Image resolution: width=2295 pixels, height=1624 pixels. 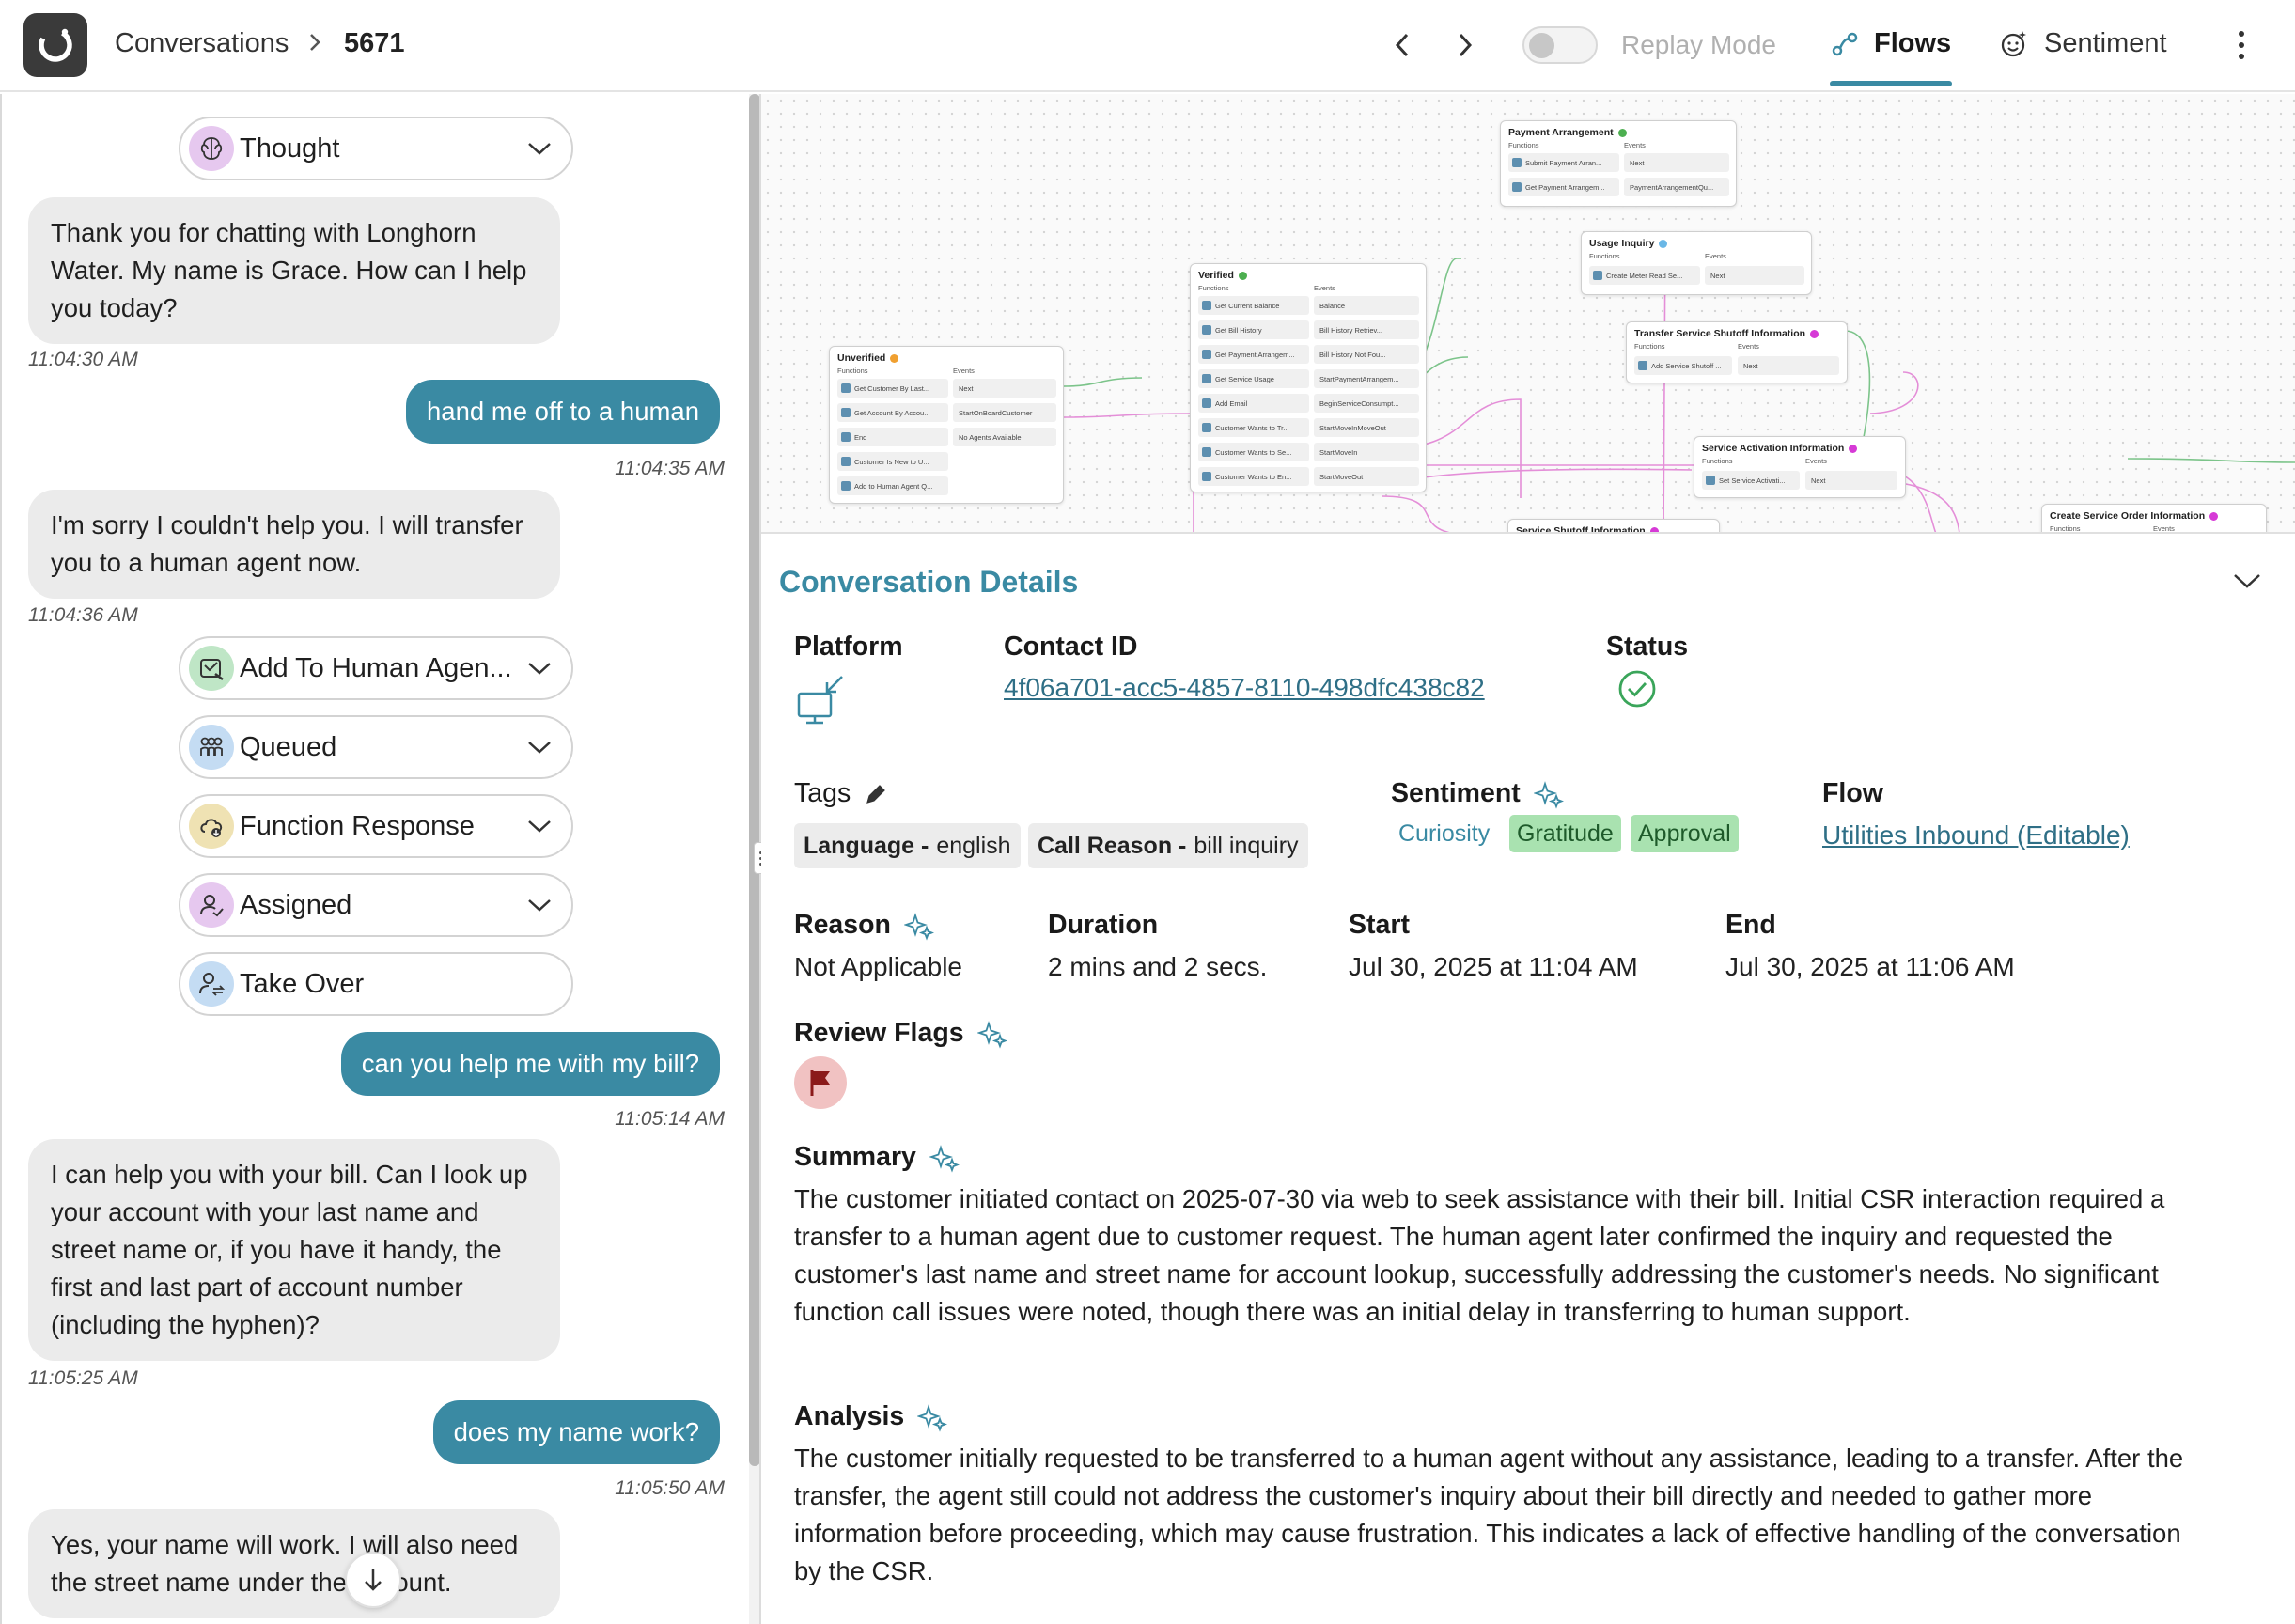 I want to click on more-options-icon, so click(x=2241, y=45).